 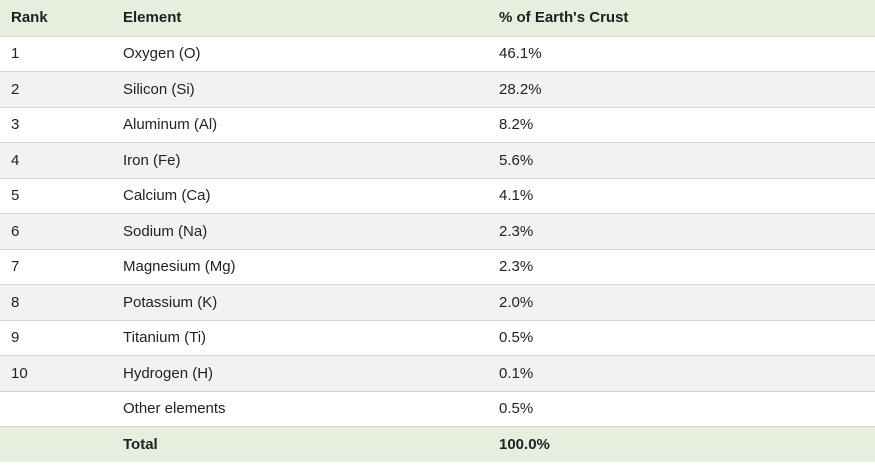 I want to click on cell-rank: 7, so click(x=15, y=267).